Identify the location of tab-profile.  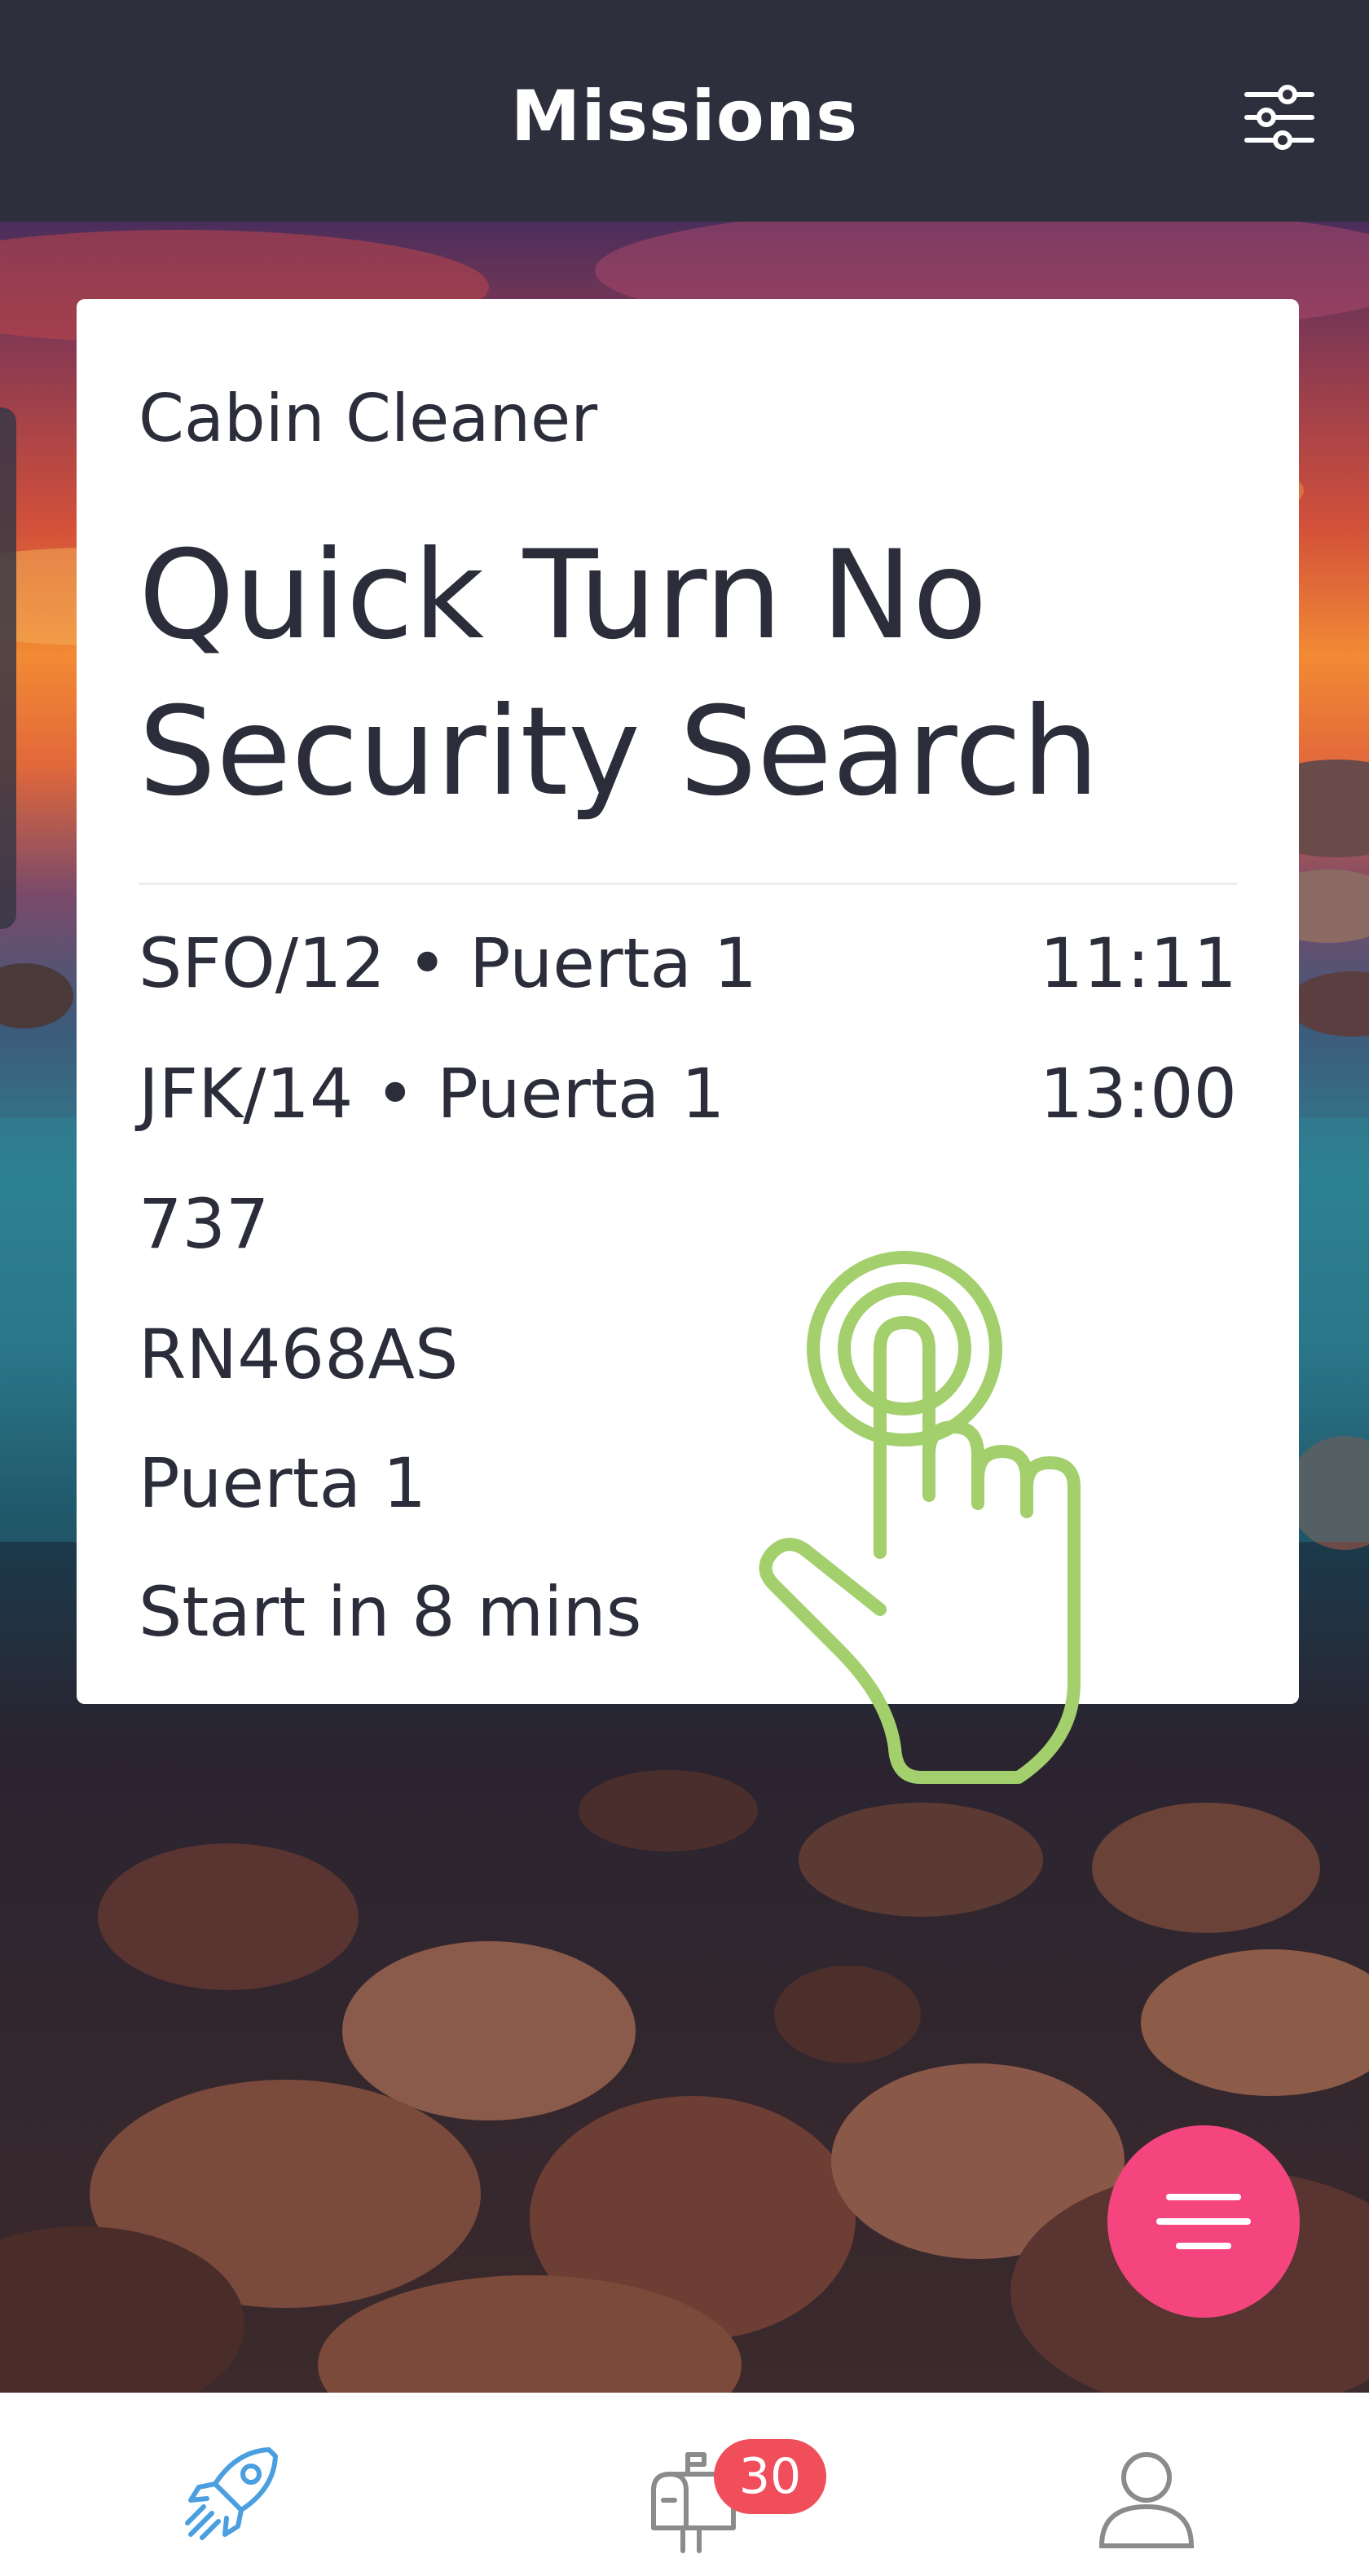
(1141, 2485).